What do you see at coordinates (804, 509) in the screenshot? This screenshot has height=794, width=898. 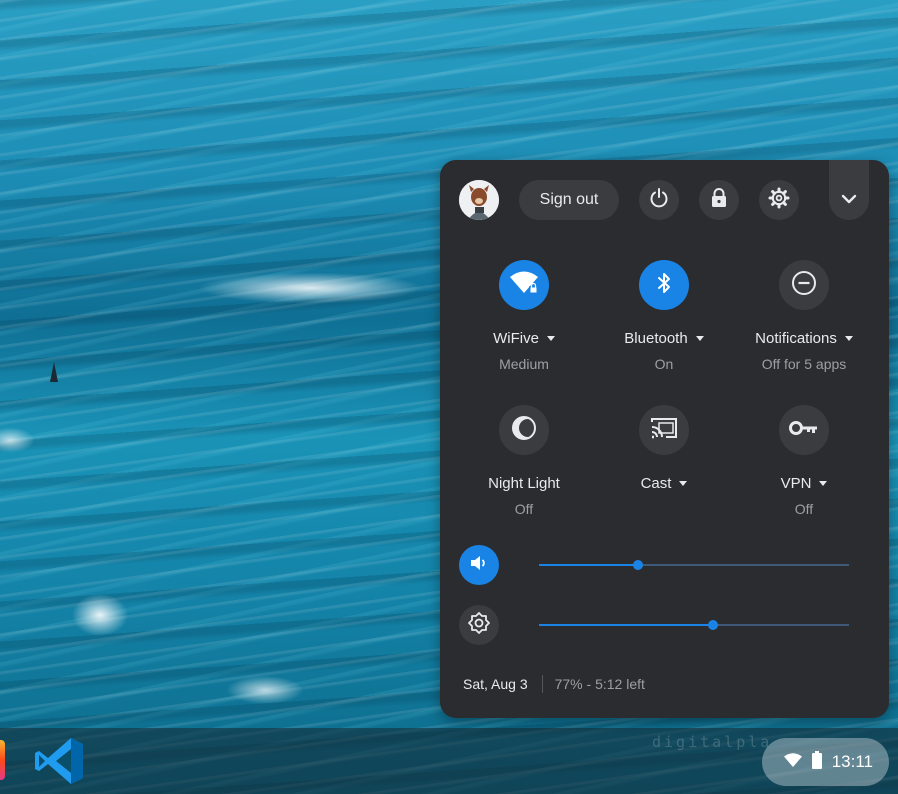 I see `vpn-status: Off` at bounding box center [804, 509].